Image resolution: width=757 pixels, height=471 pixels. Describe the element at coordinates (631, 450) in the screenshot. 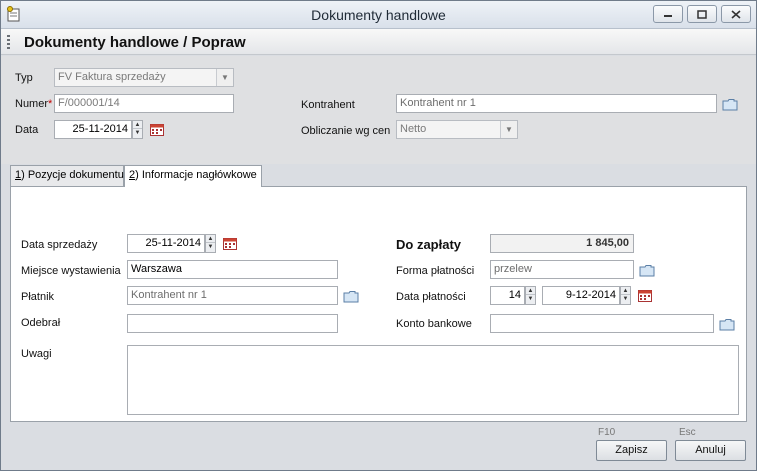

I see `save-button: Zapisz` at that location.